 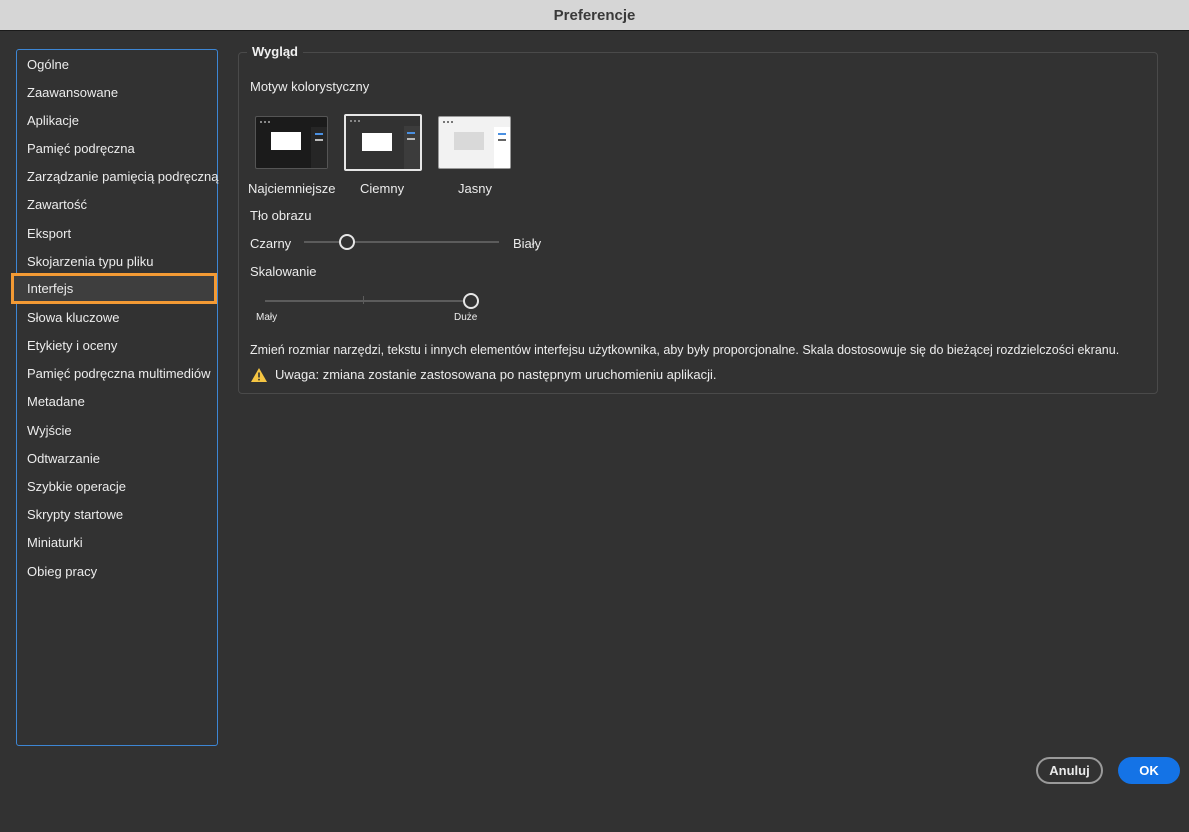 I want to click on scaling-slider-tick, so click(x=363, y=300).